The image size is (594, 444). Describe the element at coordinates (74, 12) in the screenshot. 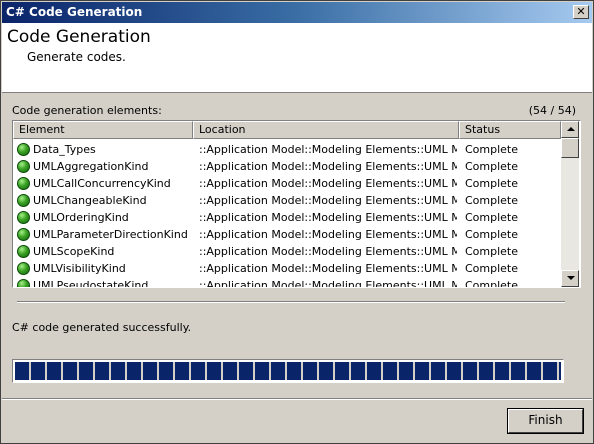

I see `window-title: C# Code Generation` at that location.